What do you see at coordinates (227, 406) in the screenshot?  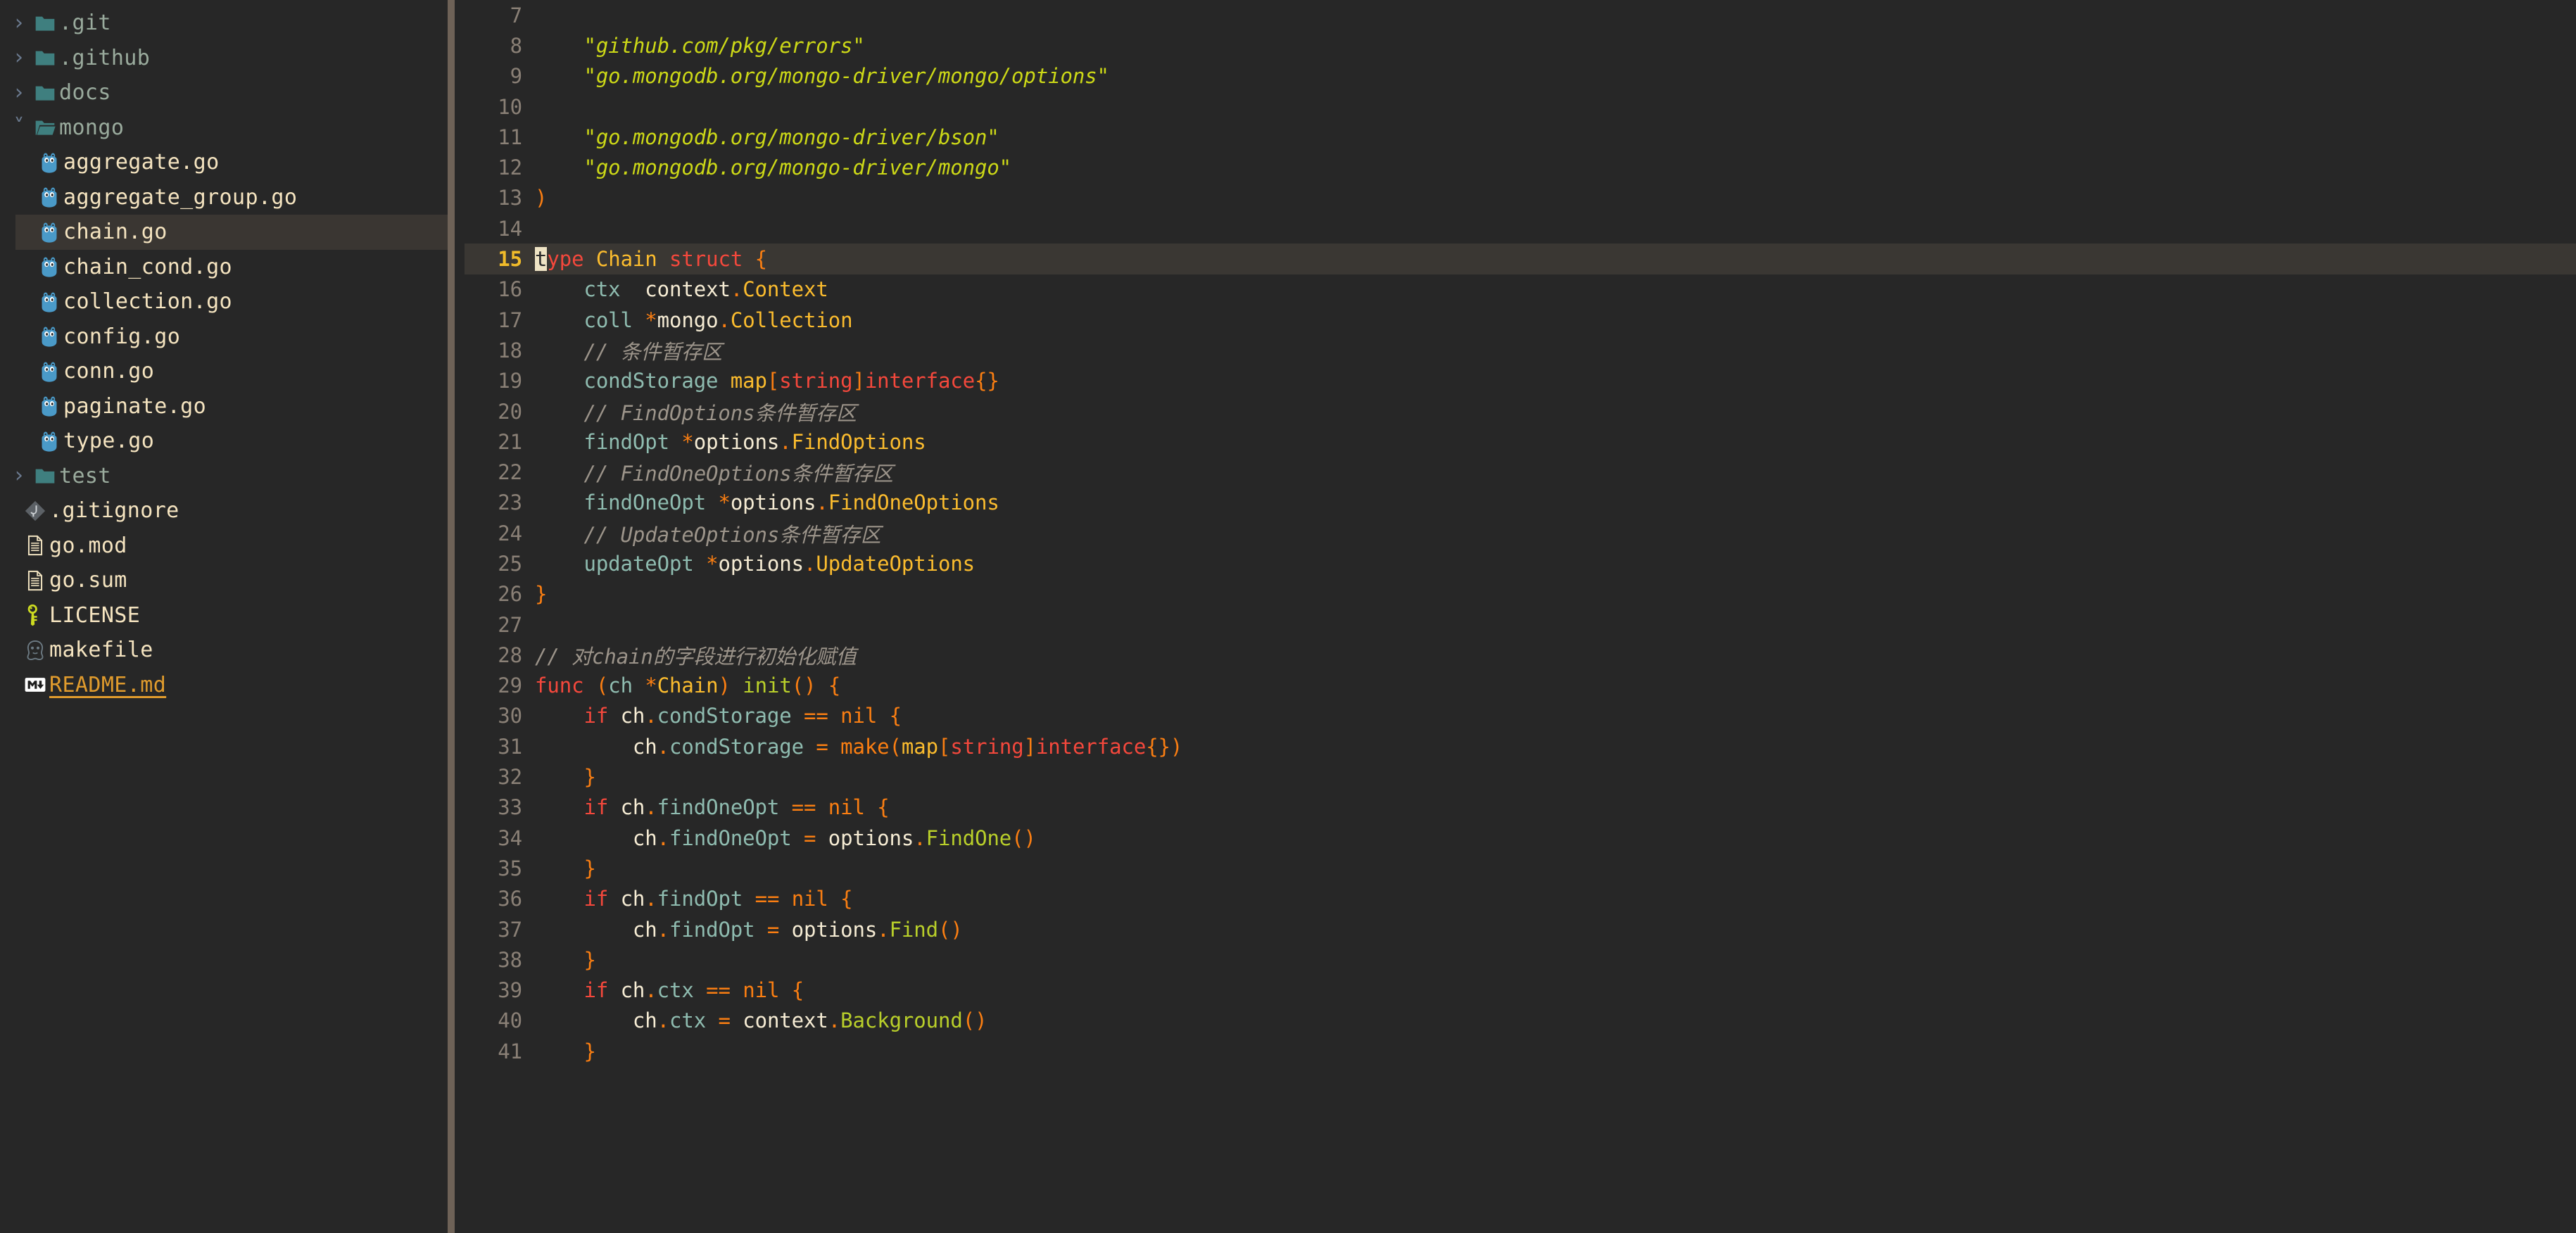 I see `tree-item-paginate-go: paginate.go` at bounding box center [227, 406].